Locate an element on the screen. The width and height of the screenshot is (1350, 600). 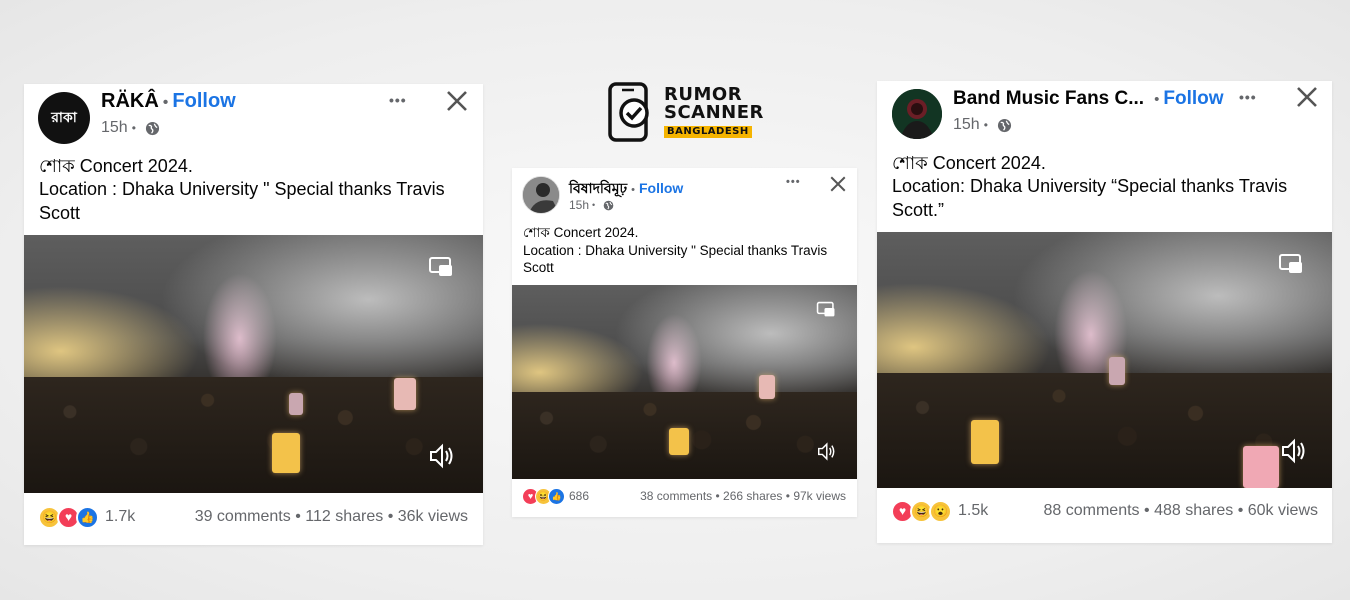
reactions: 😆 ♥ 👍 1.7k is located at coordinates (86, 517).